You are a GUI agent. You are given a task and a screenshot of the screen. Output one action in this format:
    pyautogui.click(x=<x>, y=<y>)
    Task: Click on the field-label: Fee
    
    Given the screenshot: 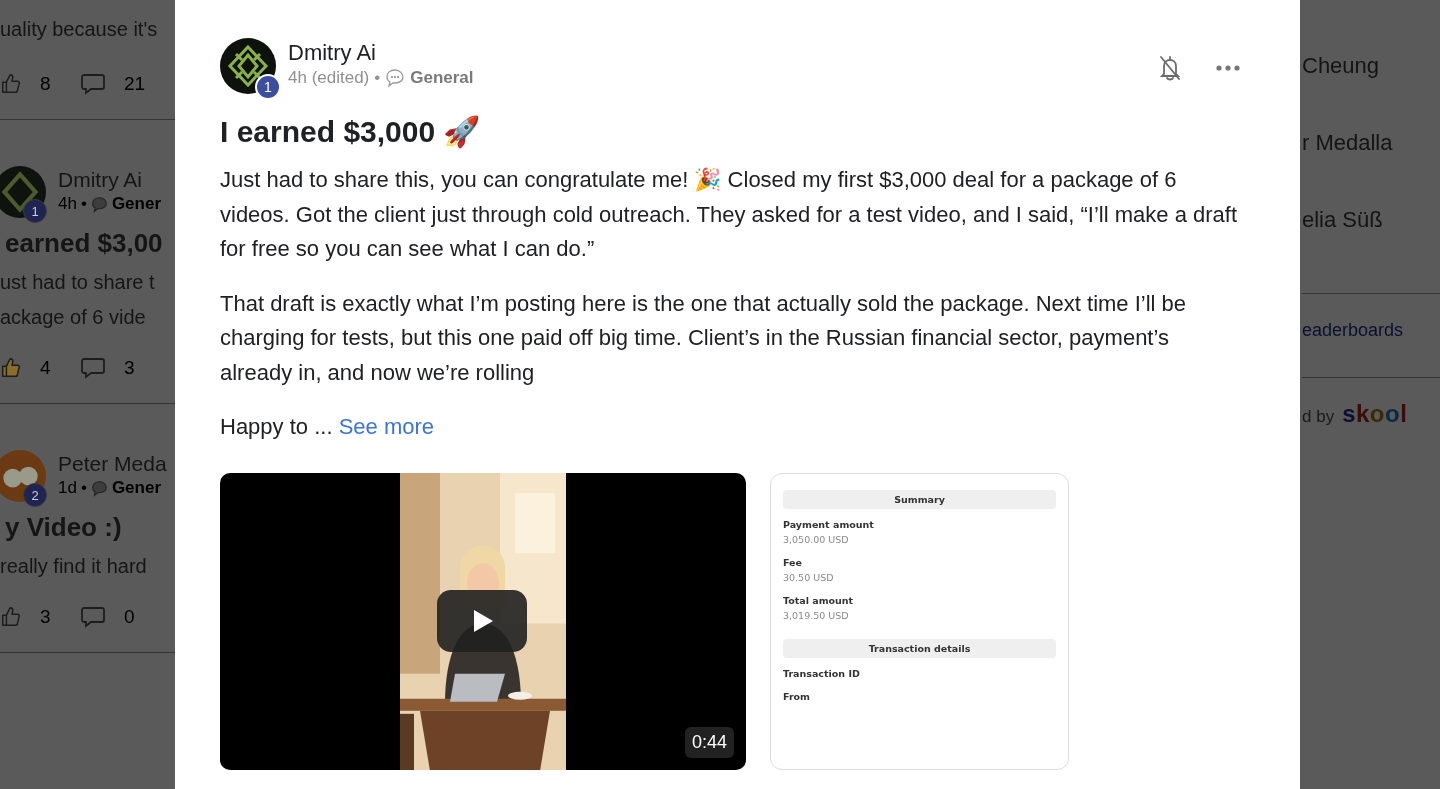 What is the action you would take?
    pyautogui.click(x=793, y=562)
    